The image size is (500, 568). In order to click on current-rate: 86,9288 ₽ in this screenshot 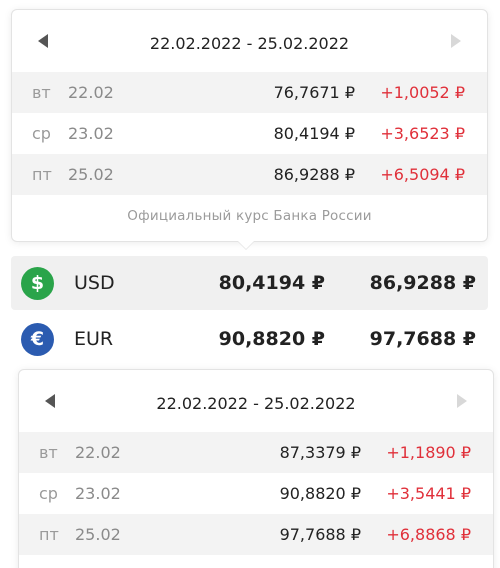, I will do `click(422, 283)`.